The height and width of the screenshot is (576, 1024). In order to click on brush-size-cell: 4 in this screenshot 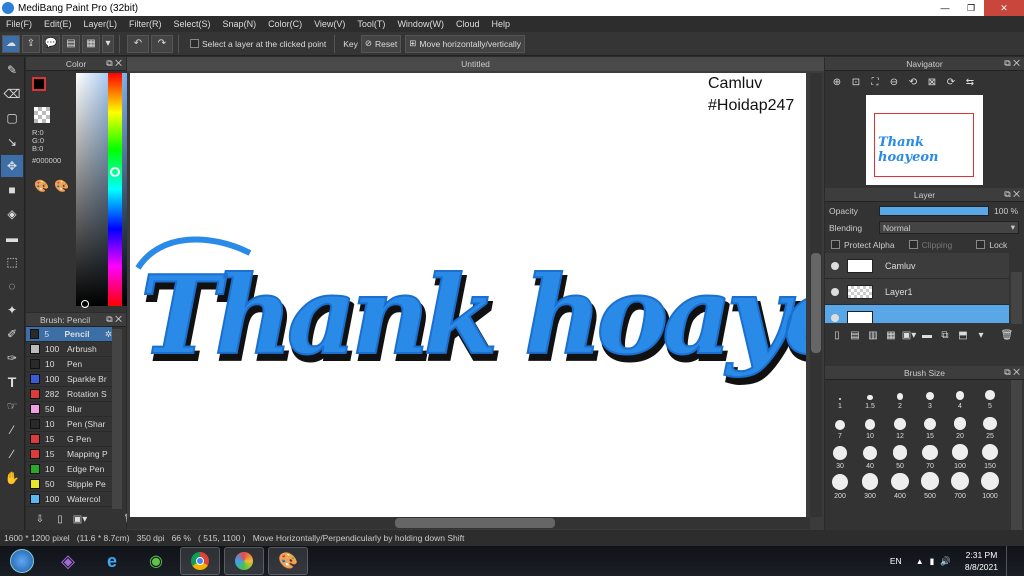, I will do `click(960, 397)`.